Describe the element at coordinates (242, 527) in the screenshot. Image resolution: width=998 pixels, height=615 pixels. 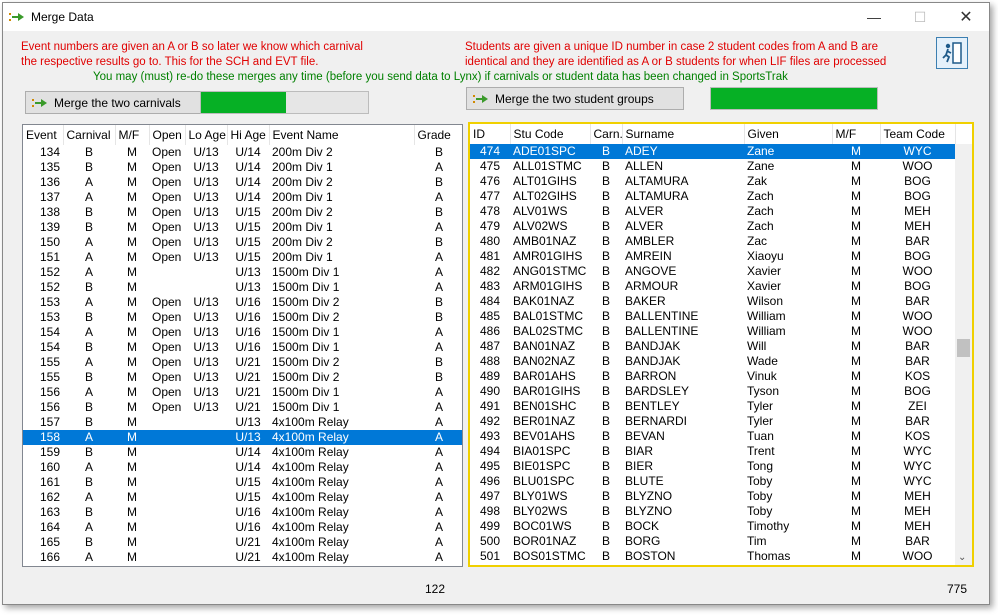
I see `event-row: 164 A M U/16 4x100m Relay A` at that location.